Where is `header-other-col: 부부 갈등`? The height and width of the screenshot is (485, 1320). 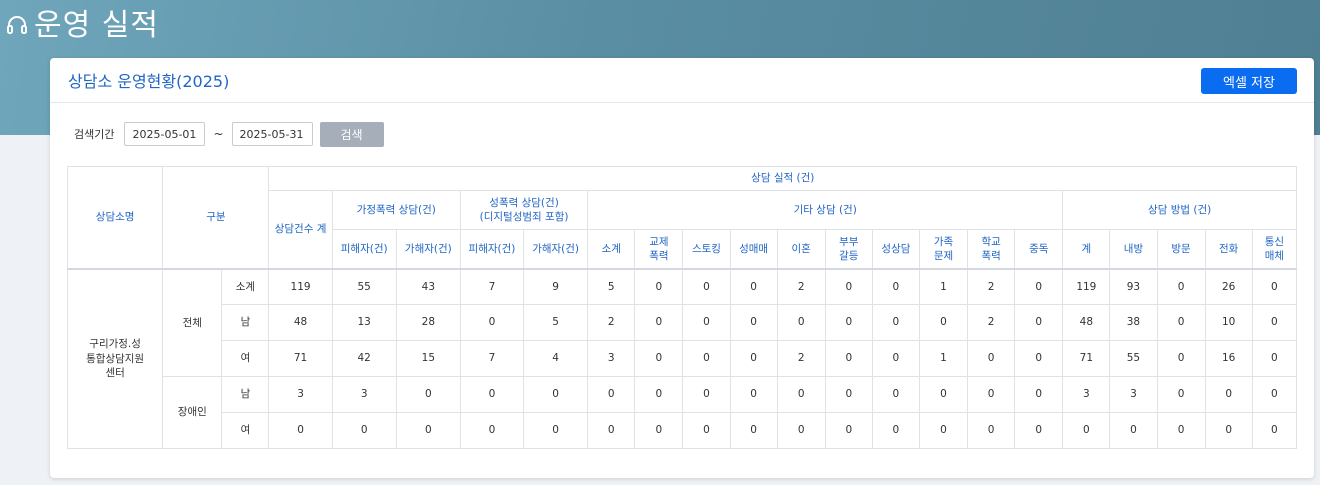
header-other-col: 부부 갈등 is located at coordinates (848, 249).